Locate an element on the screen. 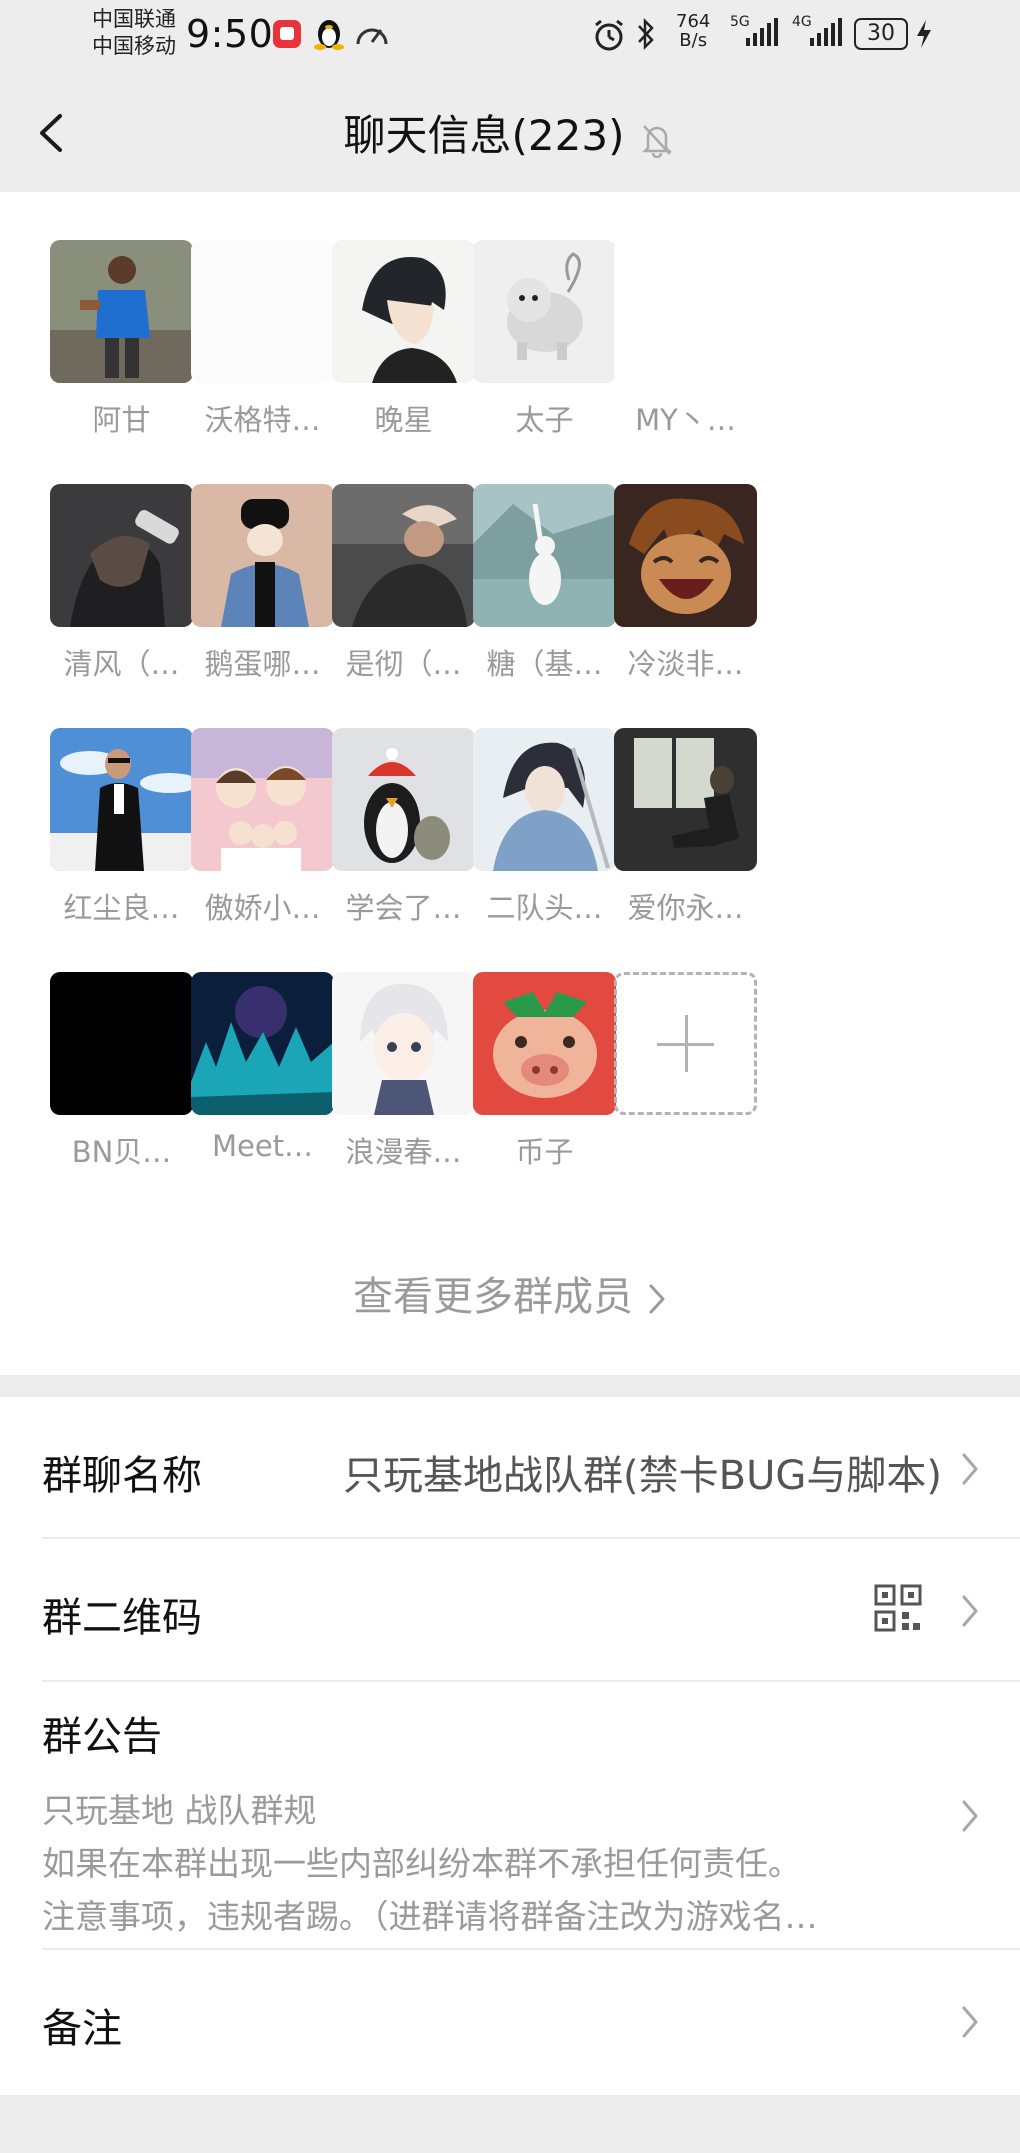  bluetooth-icon is located at coordinates (646, 34).